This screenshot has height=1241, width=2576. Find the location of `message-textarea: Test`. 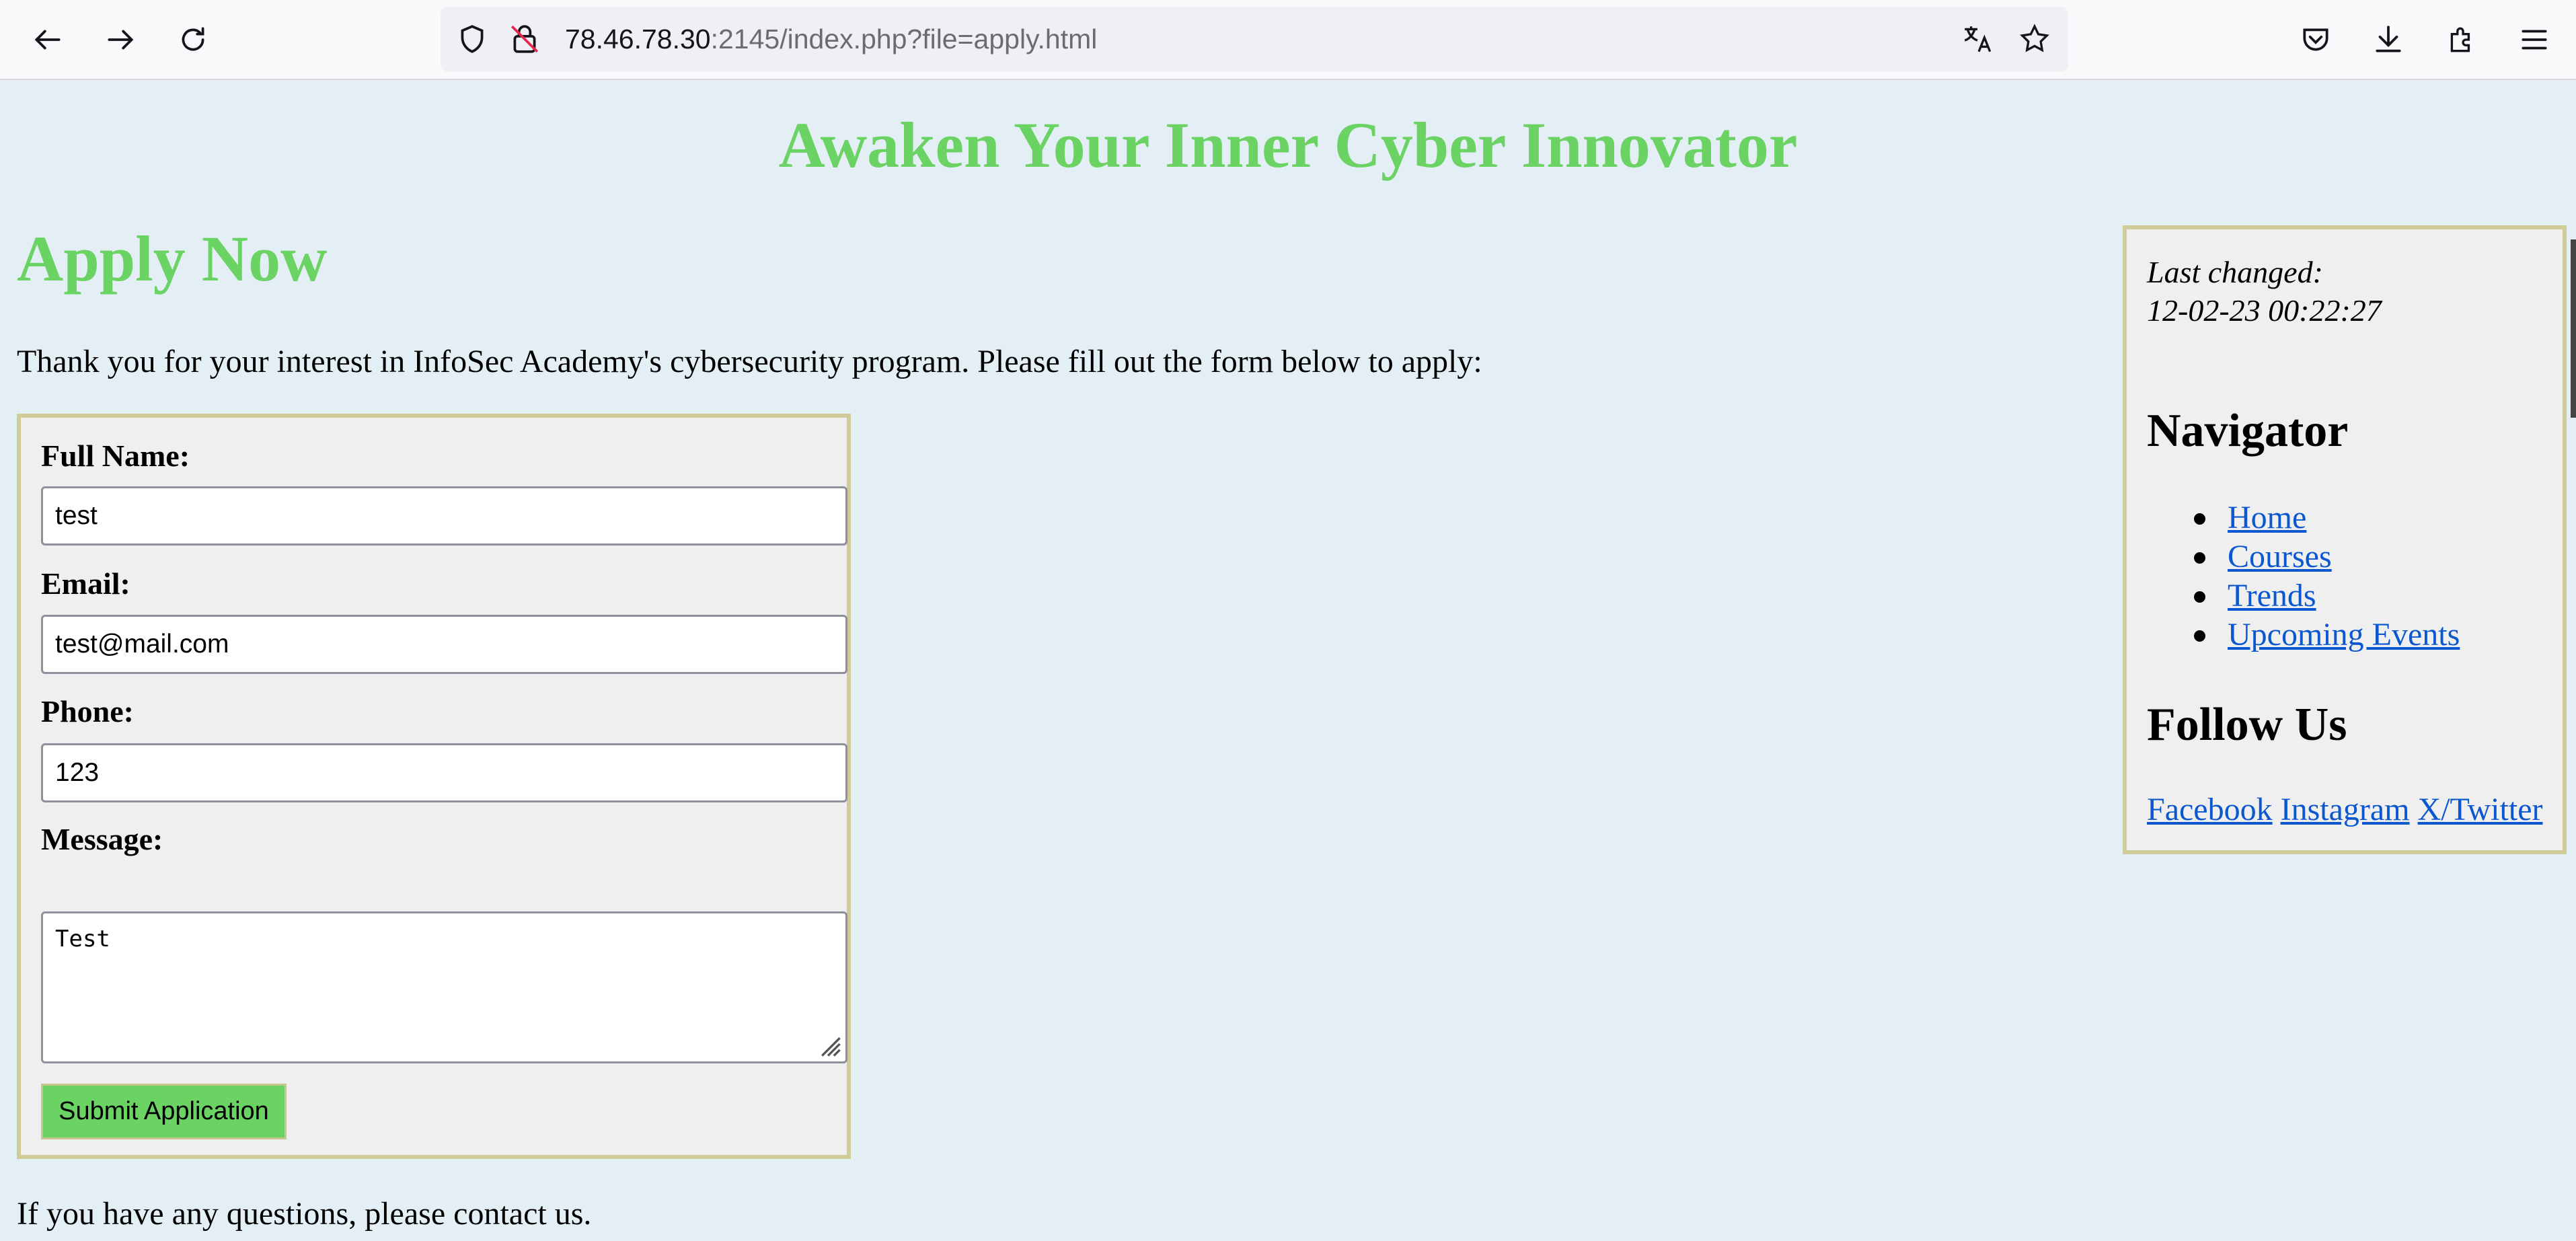

message-textarea: Test is located at coordinates (444, 987).